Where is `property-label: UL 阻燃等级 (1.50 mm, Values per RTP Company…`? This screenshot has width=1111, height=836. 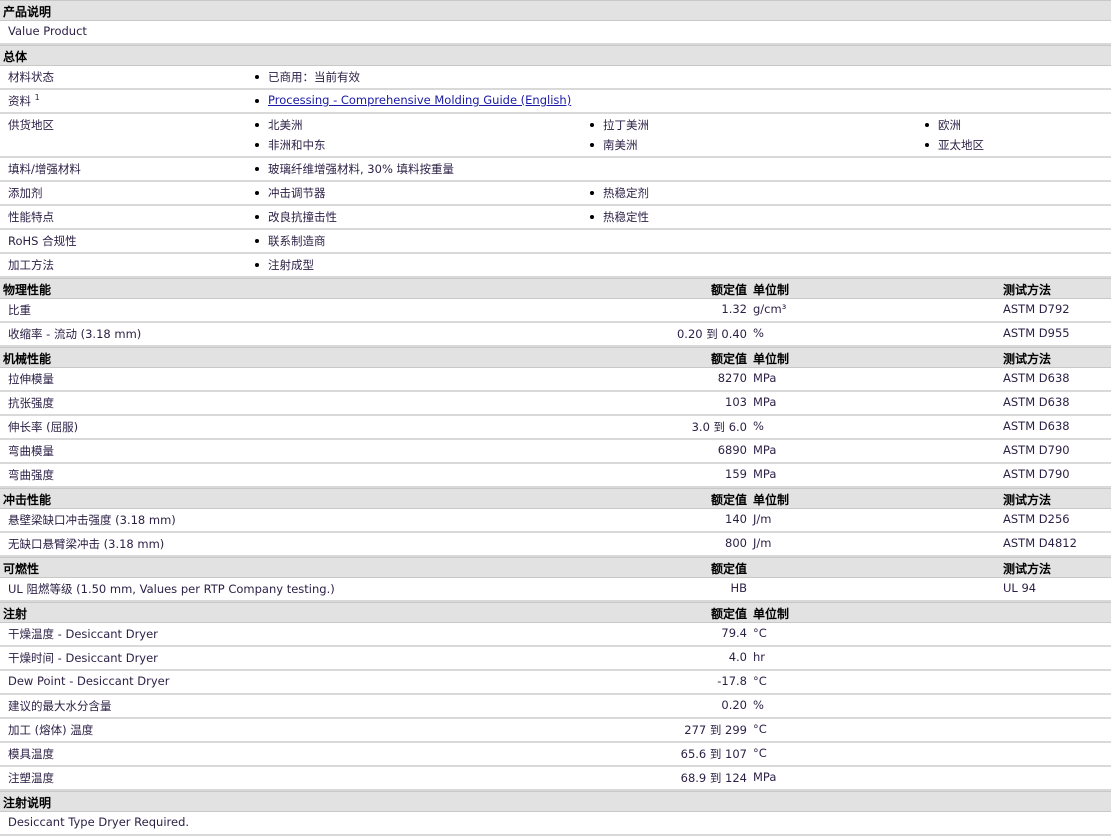 property-label: UL 阻燃等级 (1.50 mm, Values per RTP Company… is located at coordinates (171, 589).